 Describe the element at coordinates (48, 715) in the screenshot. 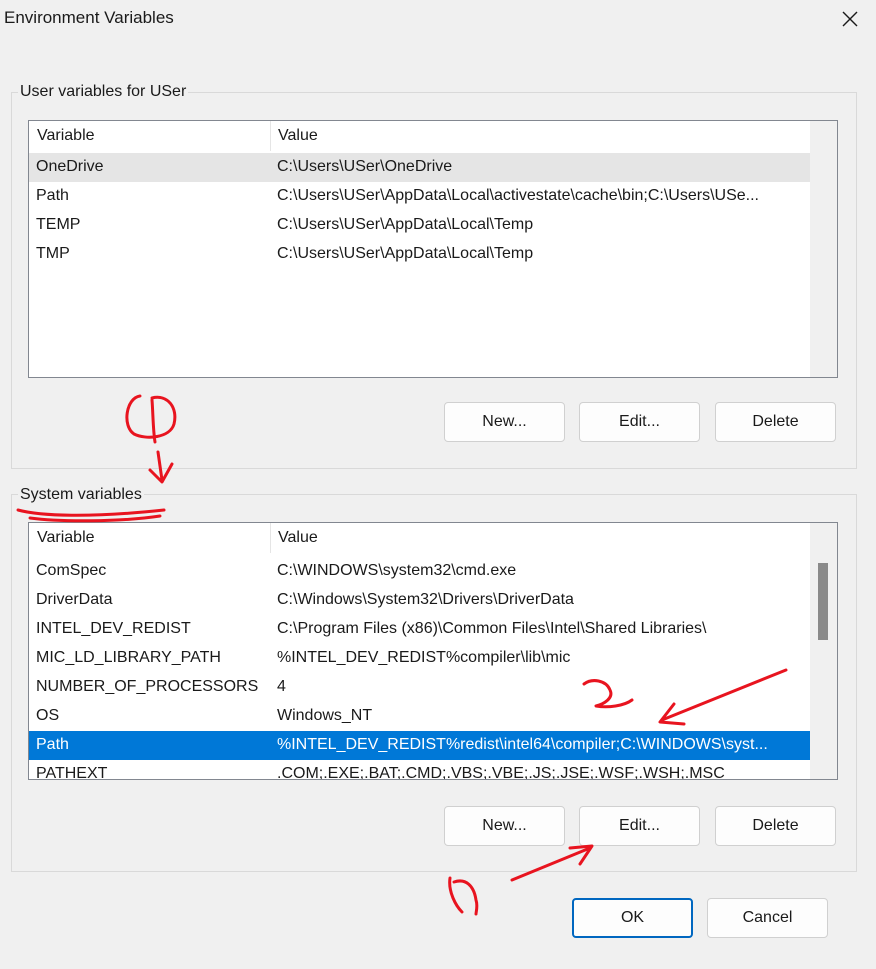

I see `variable-name: OS` at that location.